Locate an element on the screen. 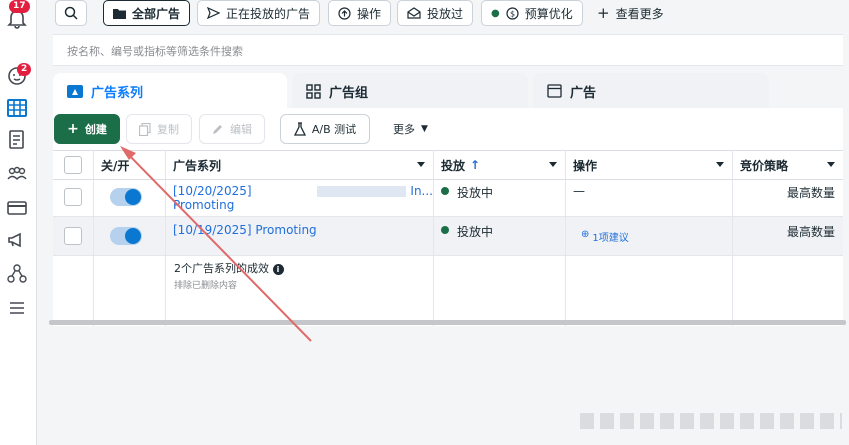 This screenshot has width=849, height=445. recommendations-link: ⊕ 1项建议 is located at coordinates (648, 236).